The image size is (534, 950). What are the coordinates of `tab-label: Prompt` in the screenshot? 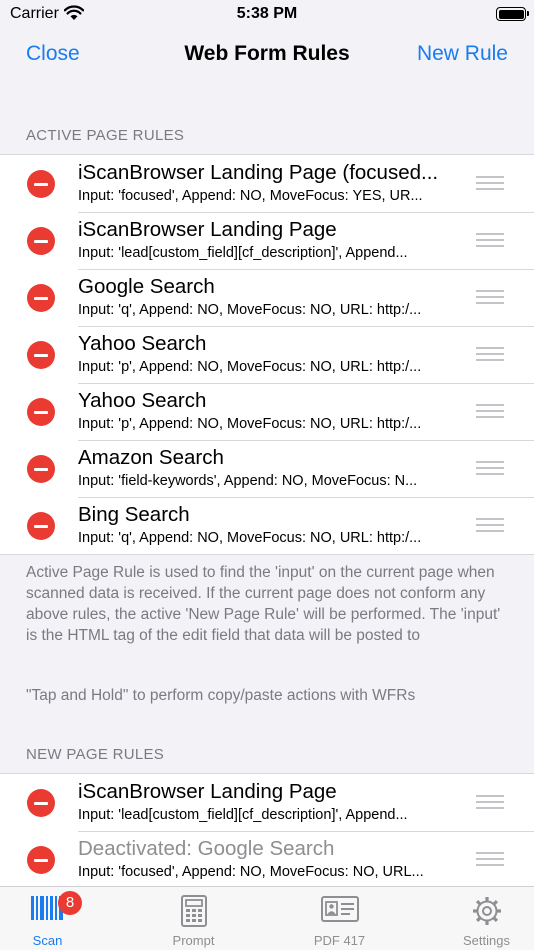 It's located at (193, 940).